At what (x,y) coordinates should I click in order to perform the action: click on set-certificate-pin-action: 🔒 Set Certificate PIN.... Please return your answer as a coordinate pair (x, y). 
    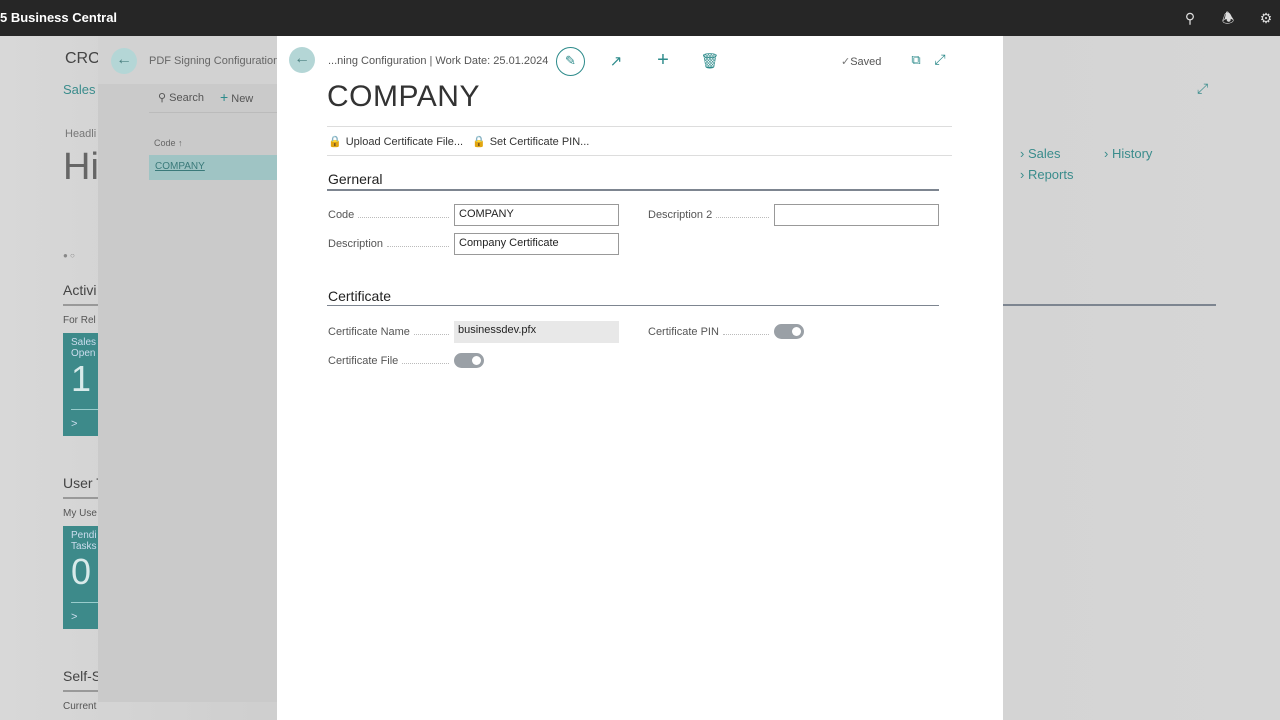
    Looking at the image, I should click on (530, 142).